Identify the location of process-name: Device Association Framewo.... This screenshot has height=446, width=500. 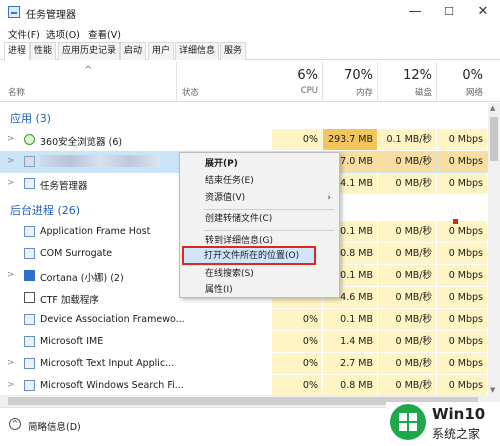
(112, 319).